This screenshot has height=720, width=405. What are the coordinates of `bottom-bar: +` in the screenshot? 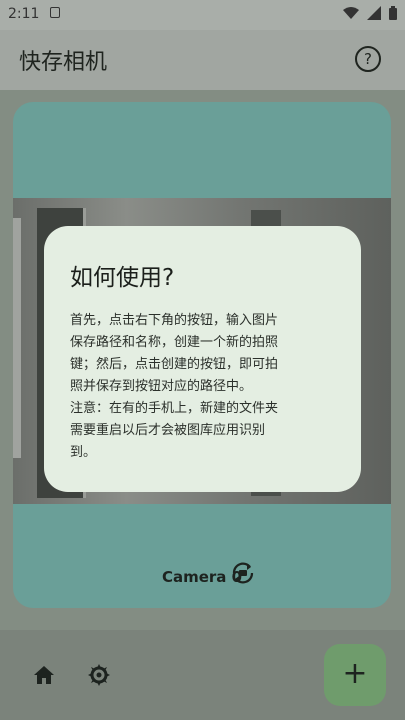 It's located at (202, 675).